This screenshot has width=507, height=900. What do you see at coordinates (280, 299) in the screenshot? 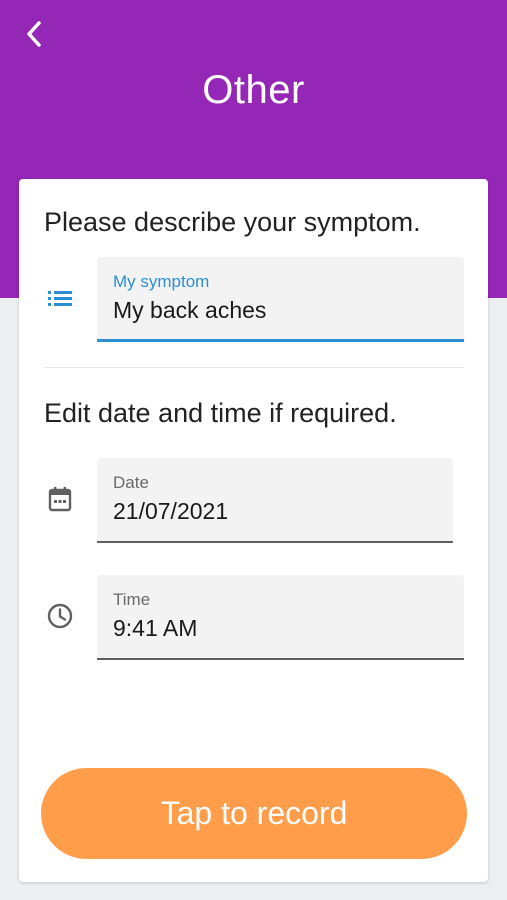
I see `symptom-input: My symptom My back aches` at bounding box center [280, 299].